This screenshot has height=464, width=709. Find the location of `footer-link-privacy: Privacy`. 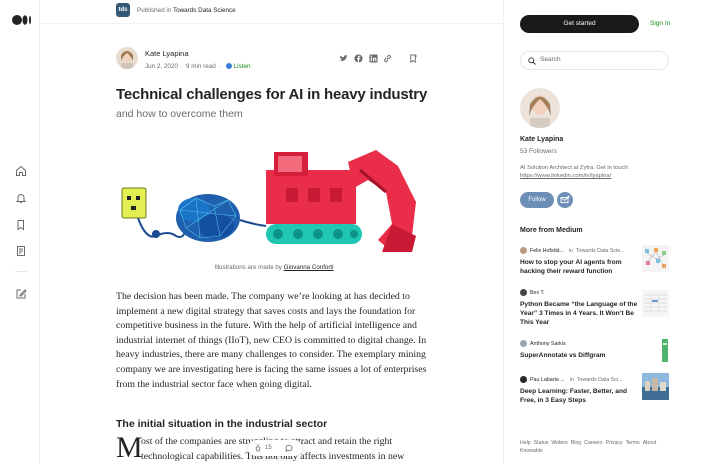

footer-link-privacy: Privacy is located at coordinates (614, 443).